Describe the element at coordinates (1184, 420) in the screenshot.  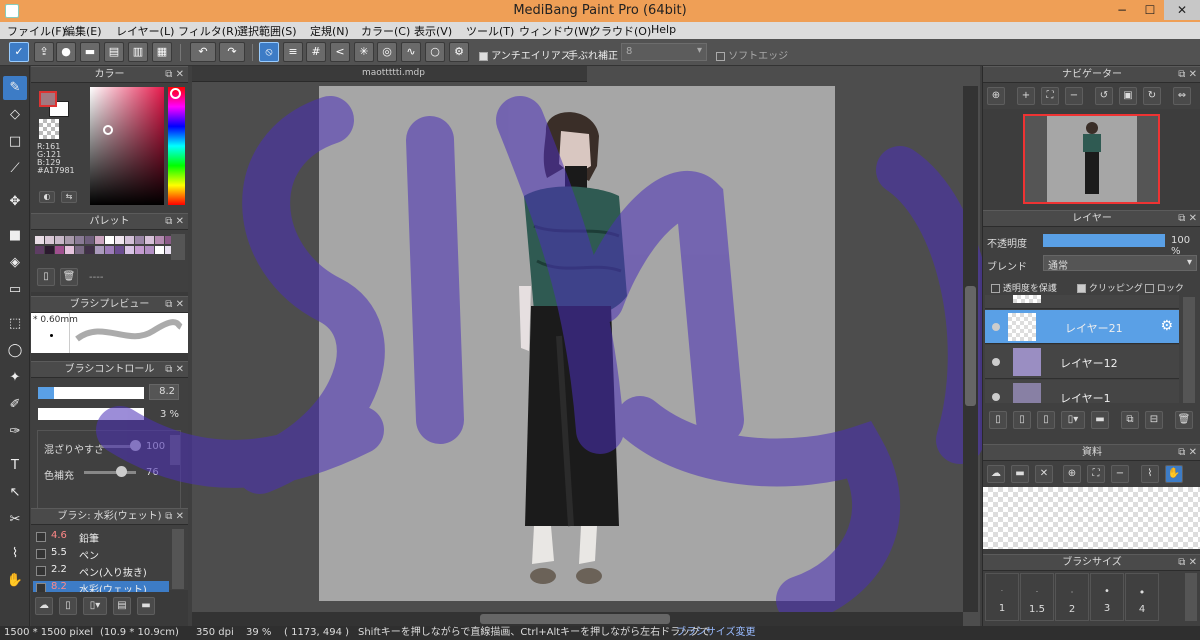
I see `trash-icon: 🗑` at that location.